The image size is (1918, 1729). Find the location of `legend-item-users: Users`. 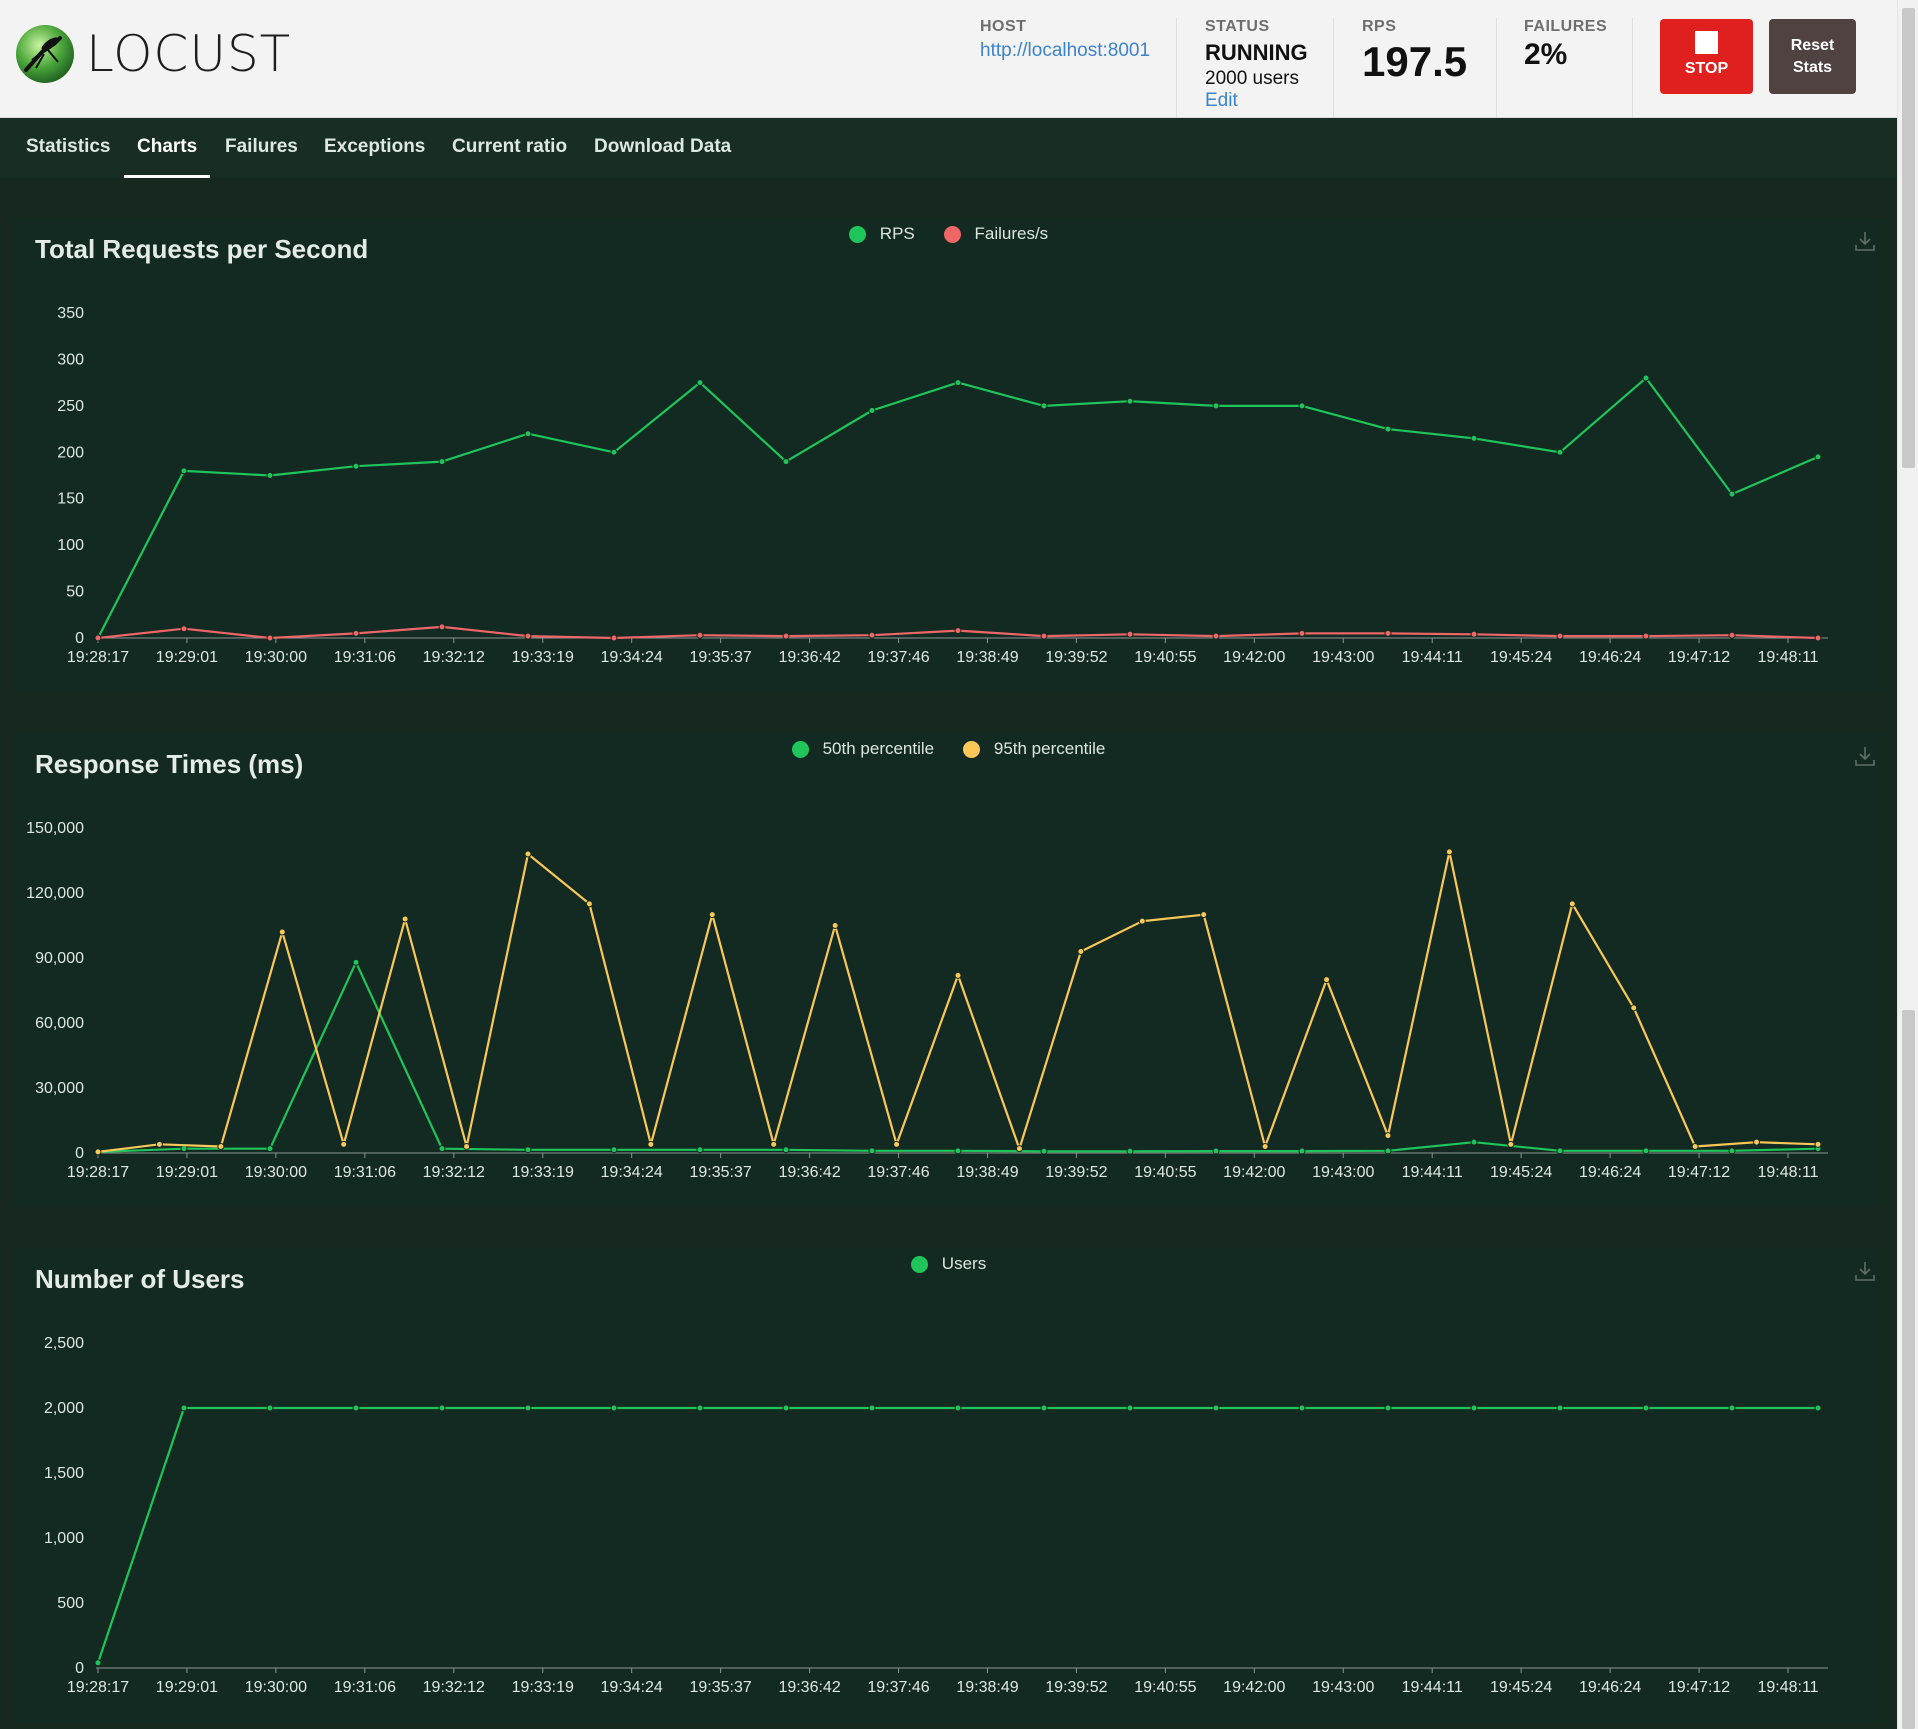

legend-item-users: Users is located at coordinates (948, 1264).